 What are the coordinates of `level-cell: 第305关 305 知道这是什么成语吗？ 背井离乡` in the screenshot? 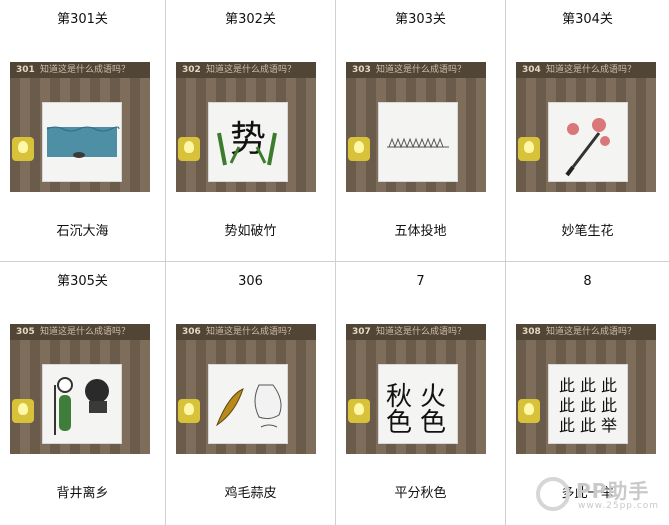 It's located at (83, 393).